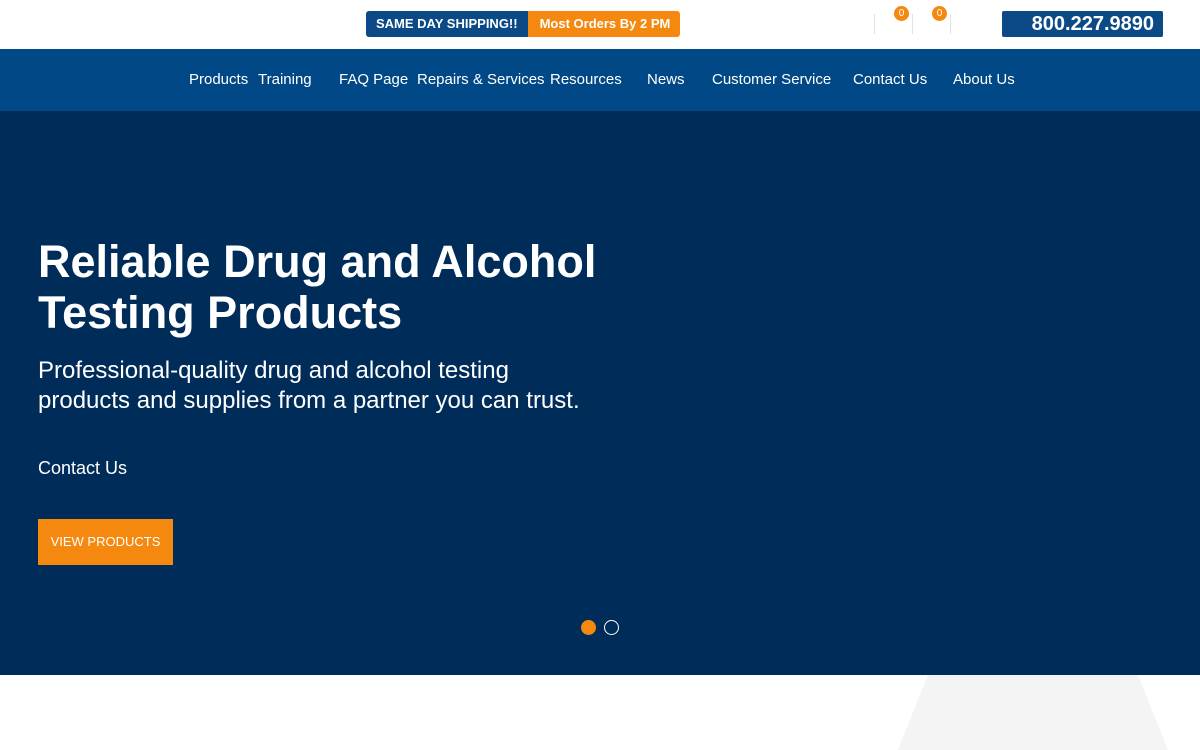  I want to click on nav-item-repairs-services: Repairs & Services, so click(481, 80).